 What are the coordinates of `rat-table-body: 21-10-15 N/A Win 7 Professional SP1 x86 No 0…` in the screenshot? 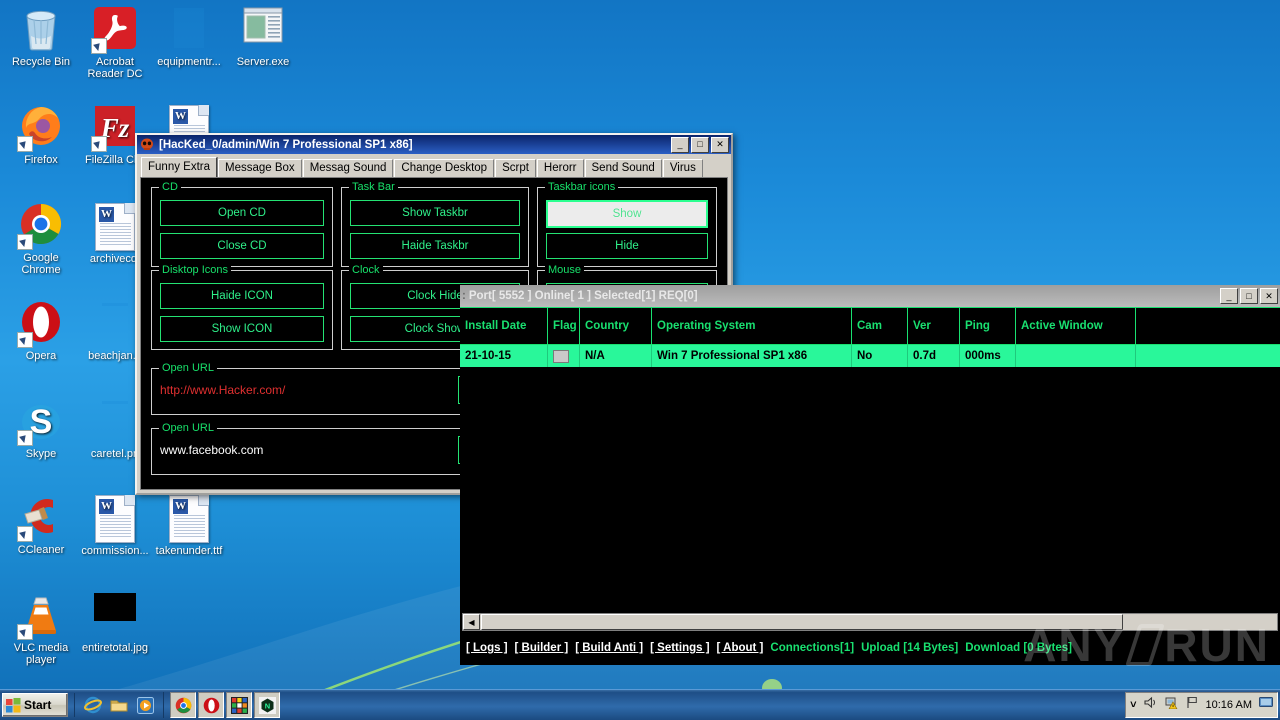 It's located at (870, 356).